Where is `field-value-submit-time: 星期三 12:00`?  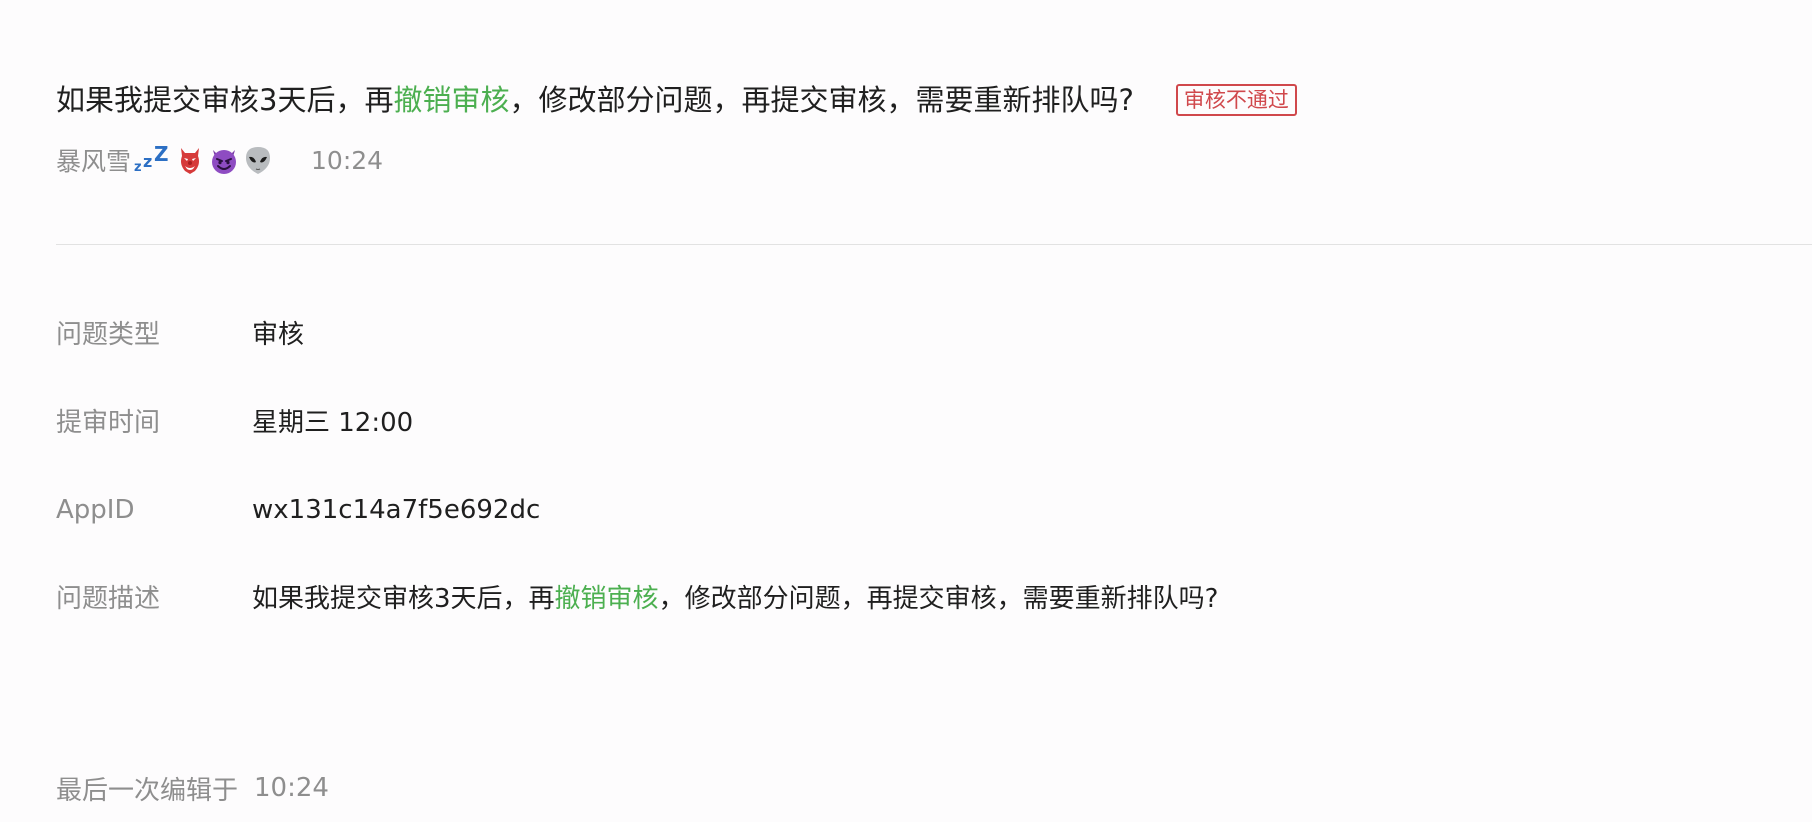
field-value-submit-time: 星期三 12:00 is located at coordinates (333, 422).